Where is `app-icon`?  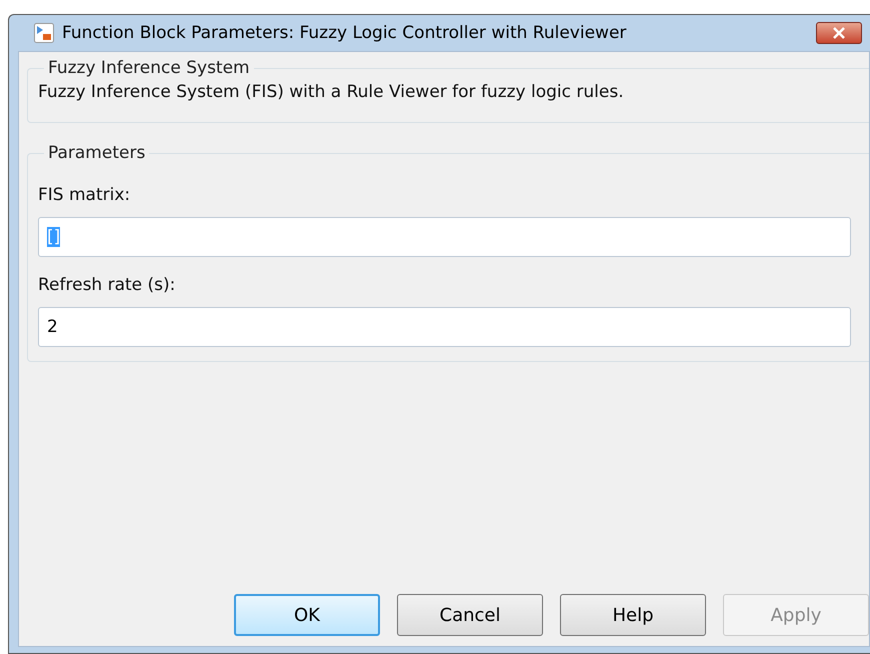
app-icon is located at coordinates (44, 33).